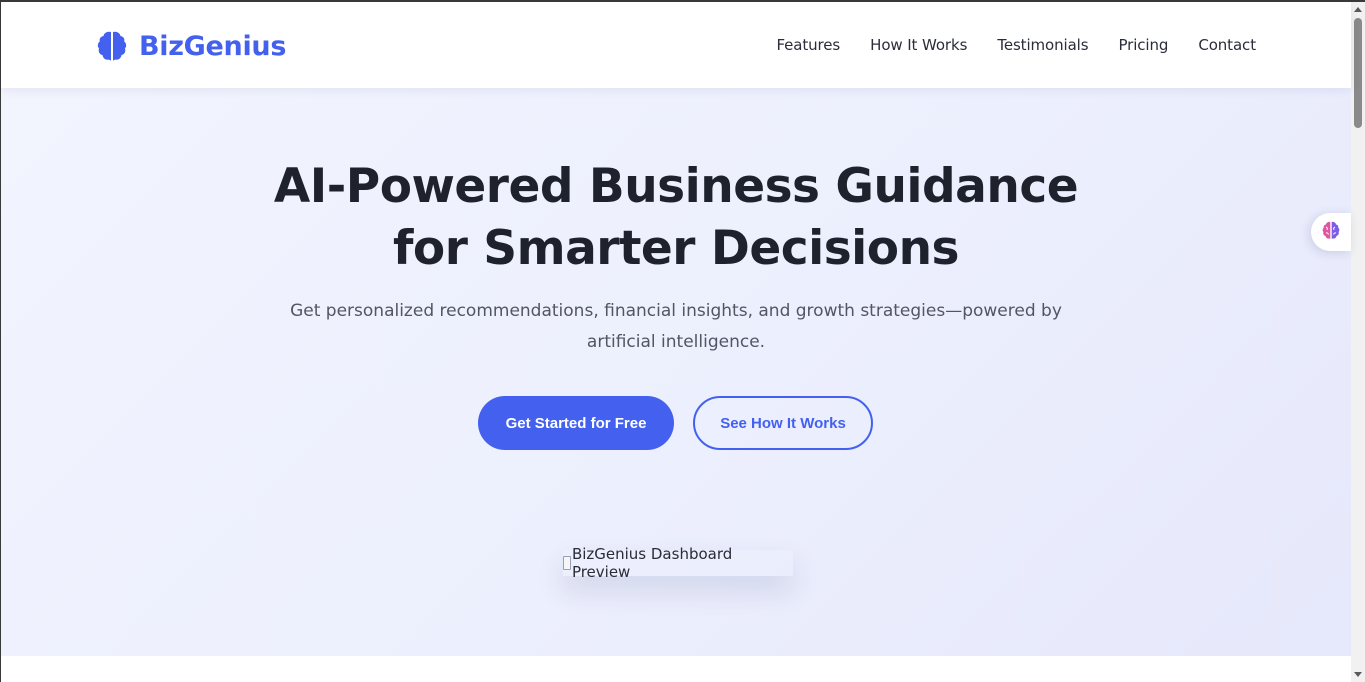 The width and height of the screenshot is (1365, 682). What do you see at coordinates (1227, 45) in the screenshot?
I see `nav-link-contact: Contact` at bounding box center [1227, 45].